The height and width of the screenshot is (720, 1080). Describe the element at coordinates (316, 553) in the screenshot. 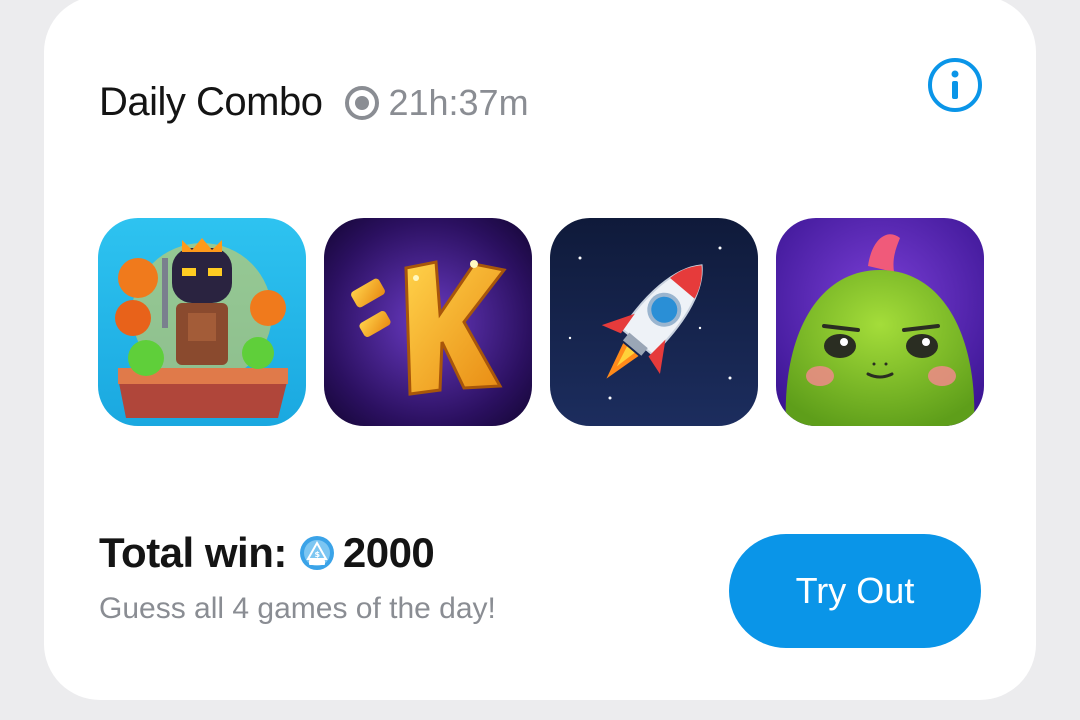

I see `coin-icon: $` at that location.